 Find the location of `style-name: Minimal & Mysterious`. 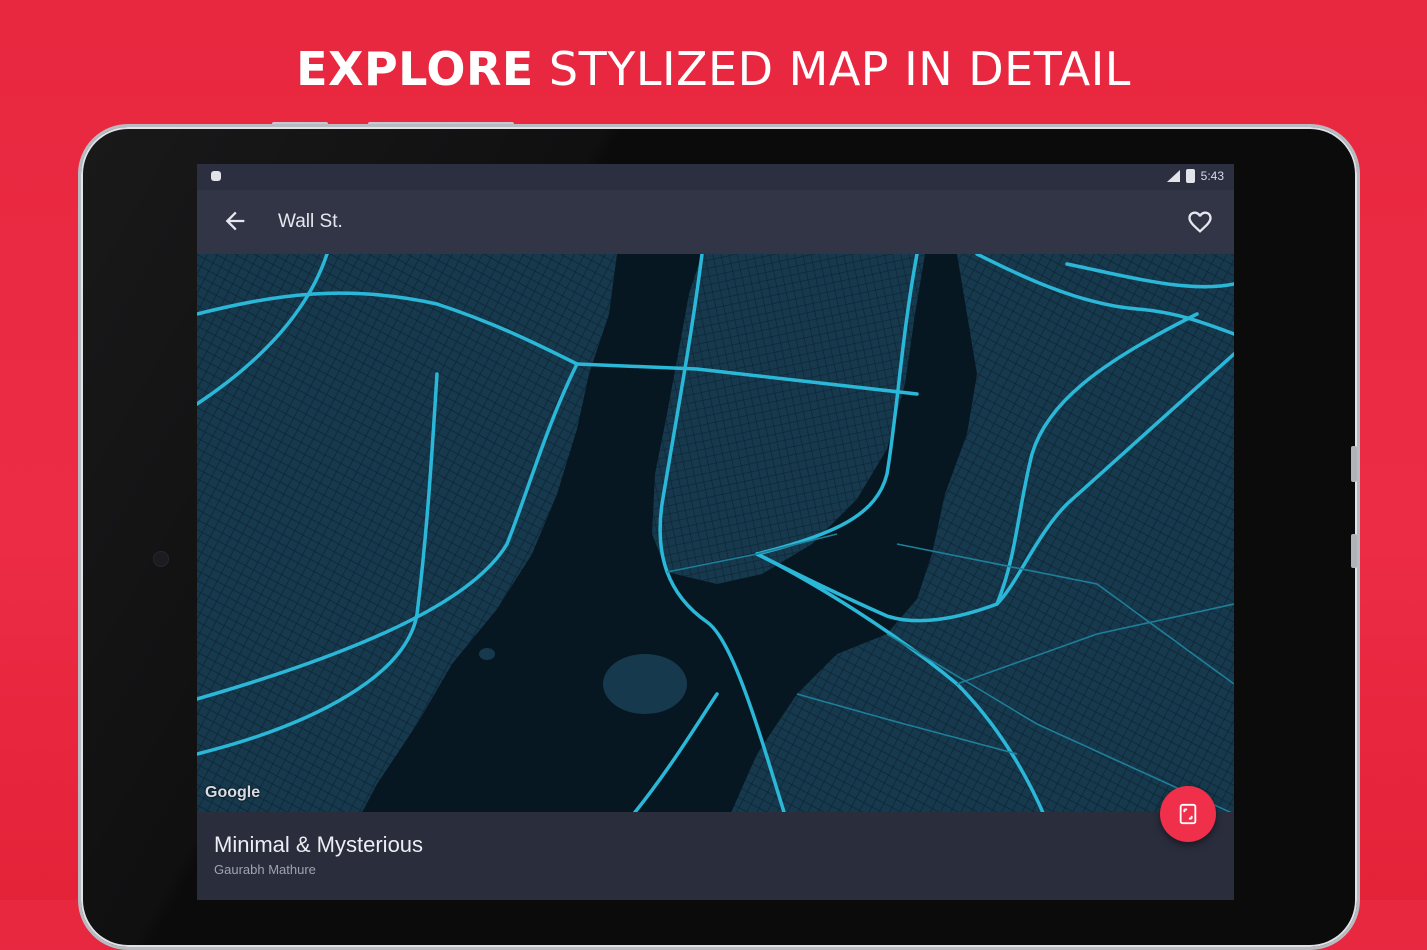

style-name: Minimal & Mysterious is located at coordinates (319, 844).